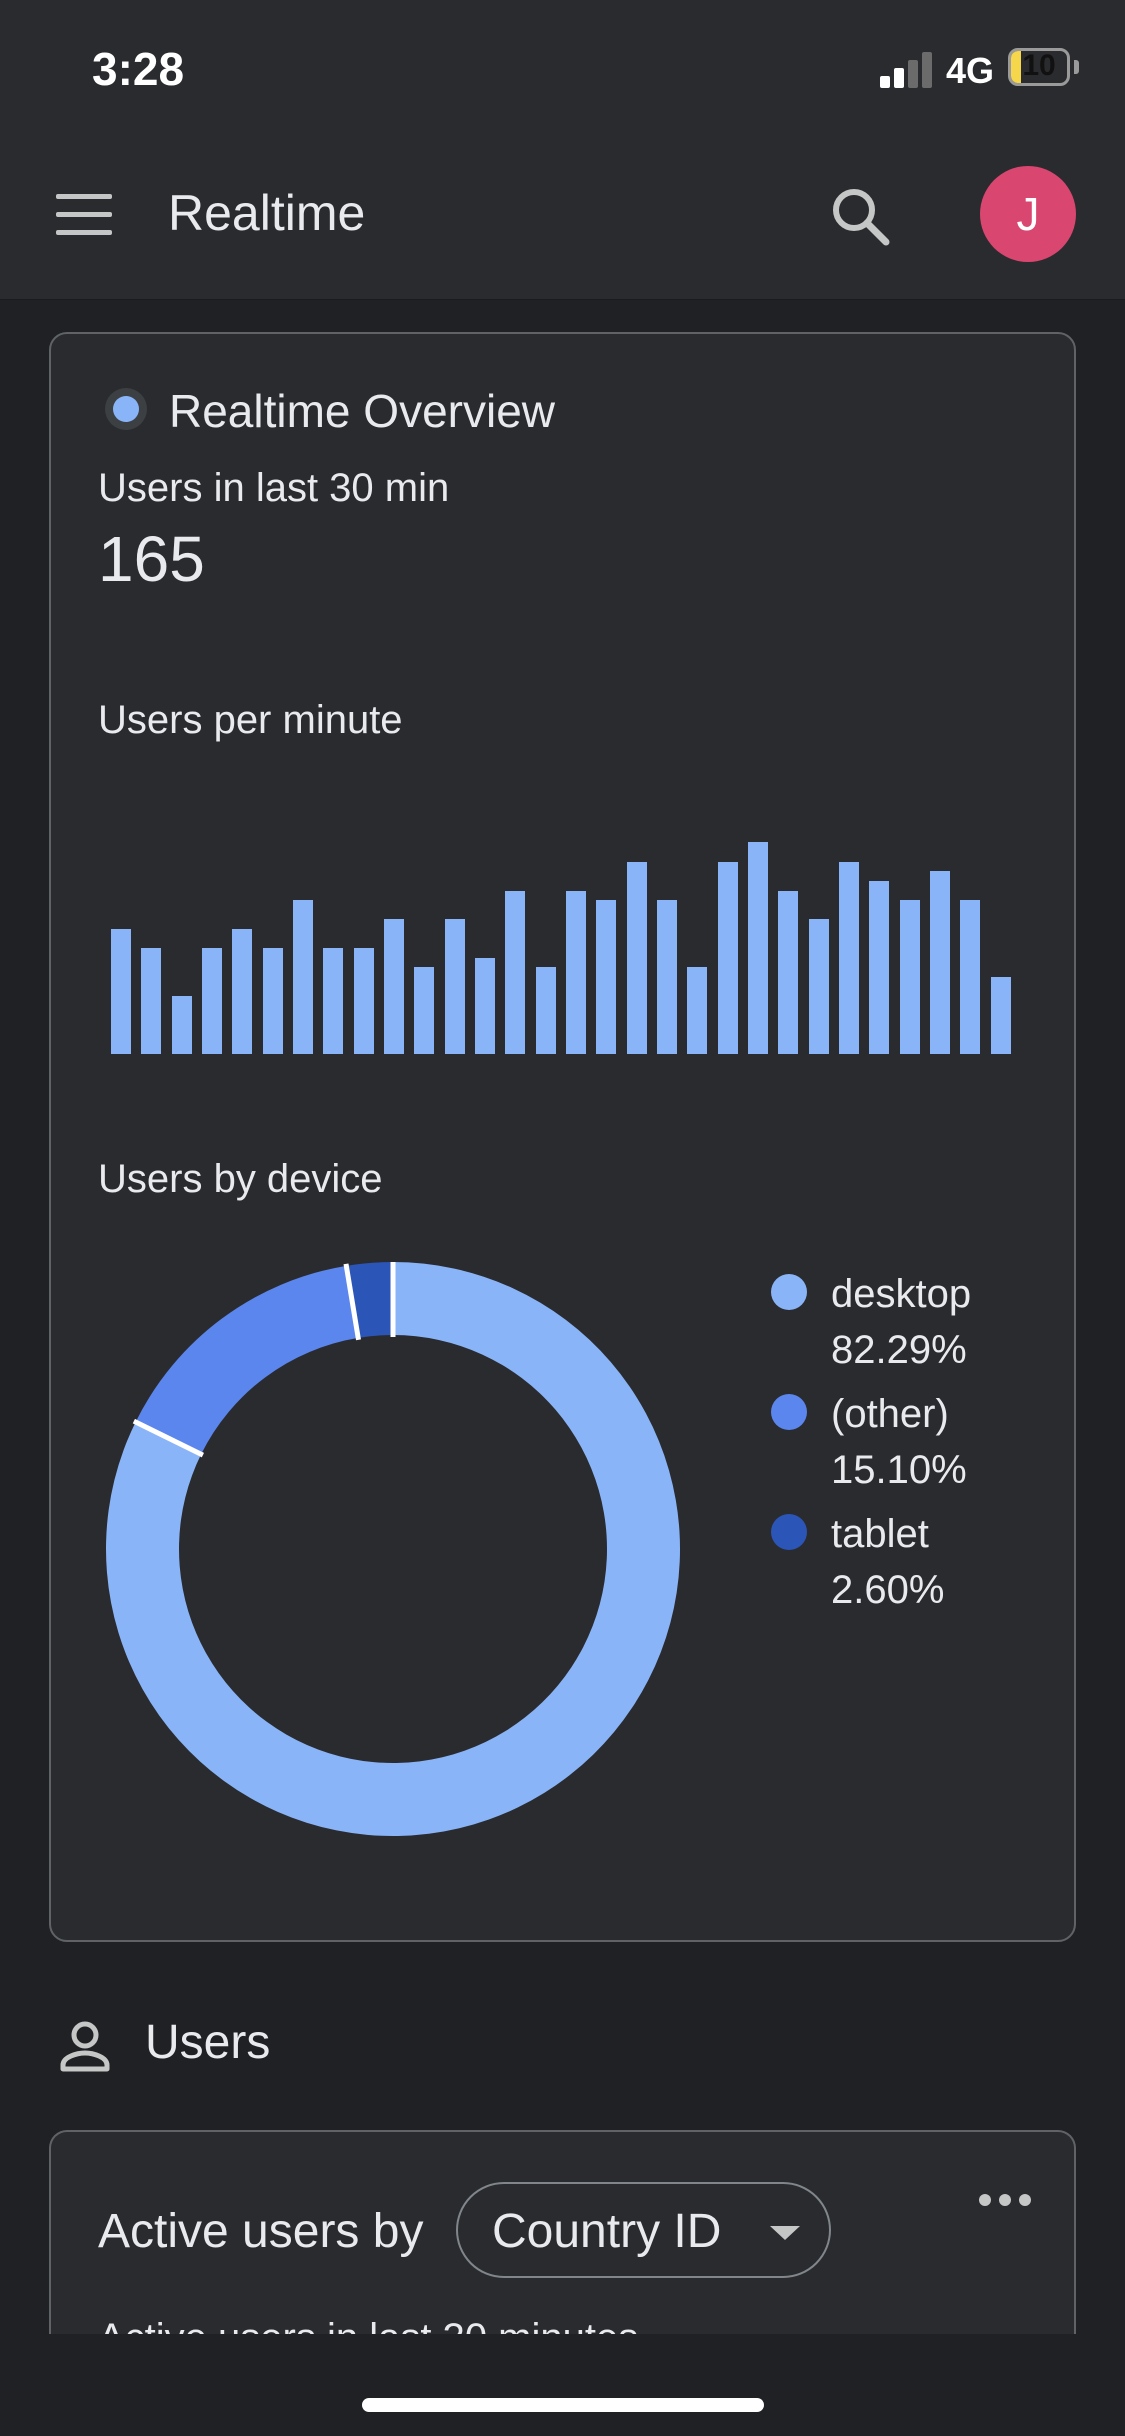  I want to click on search-icon, so click(860, 216).